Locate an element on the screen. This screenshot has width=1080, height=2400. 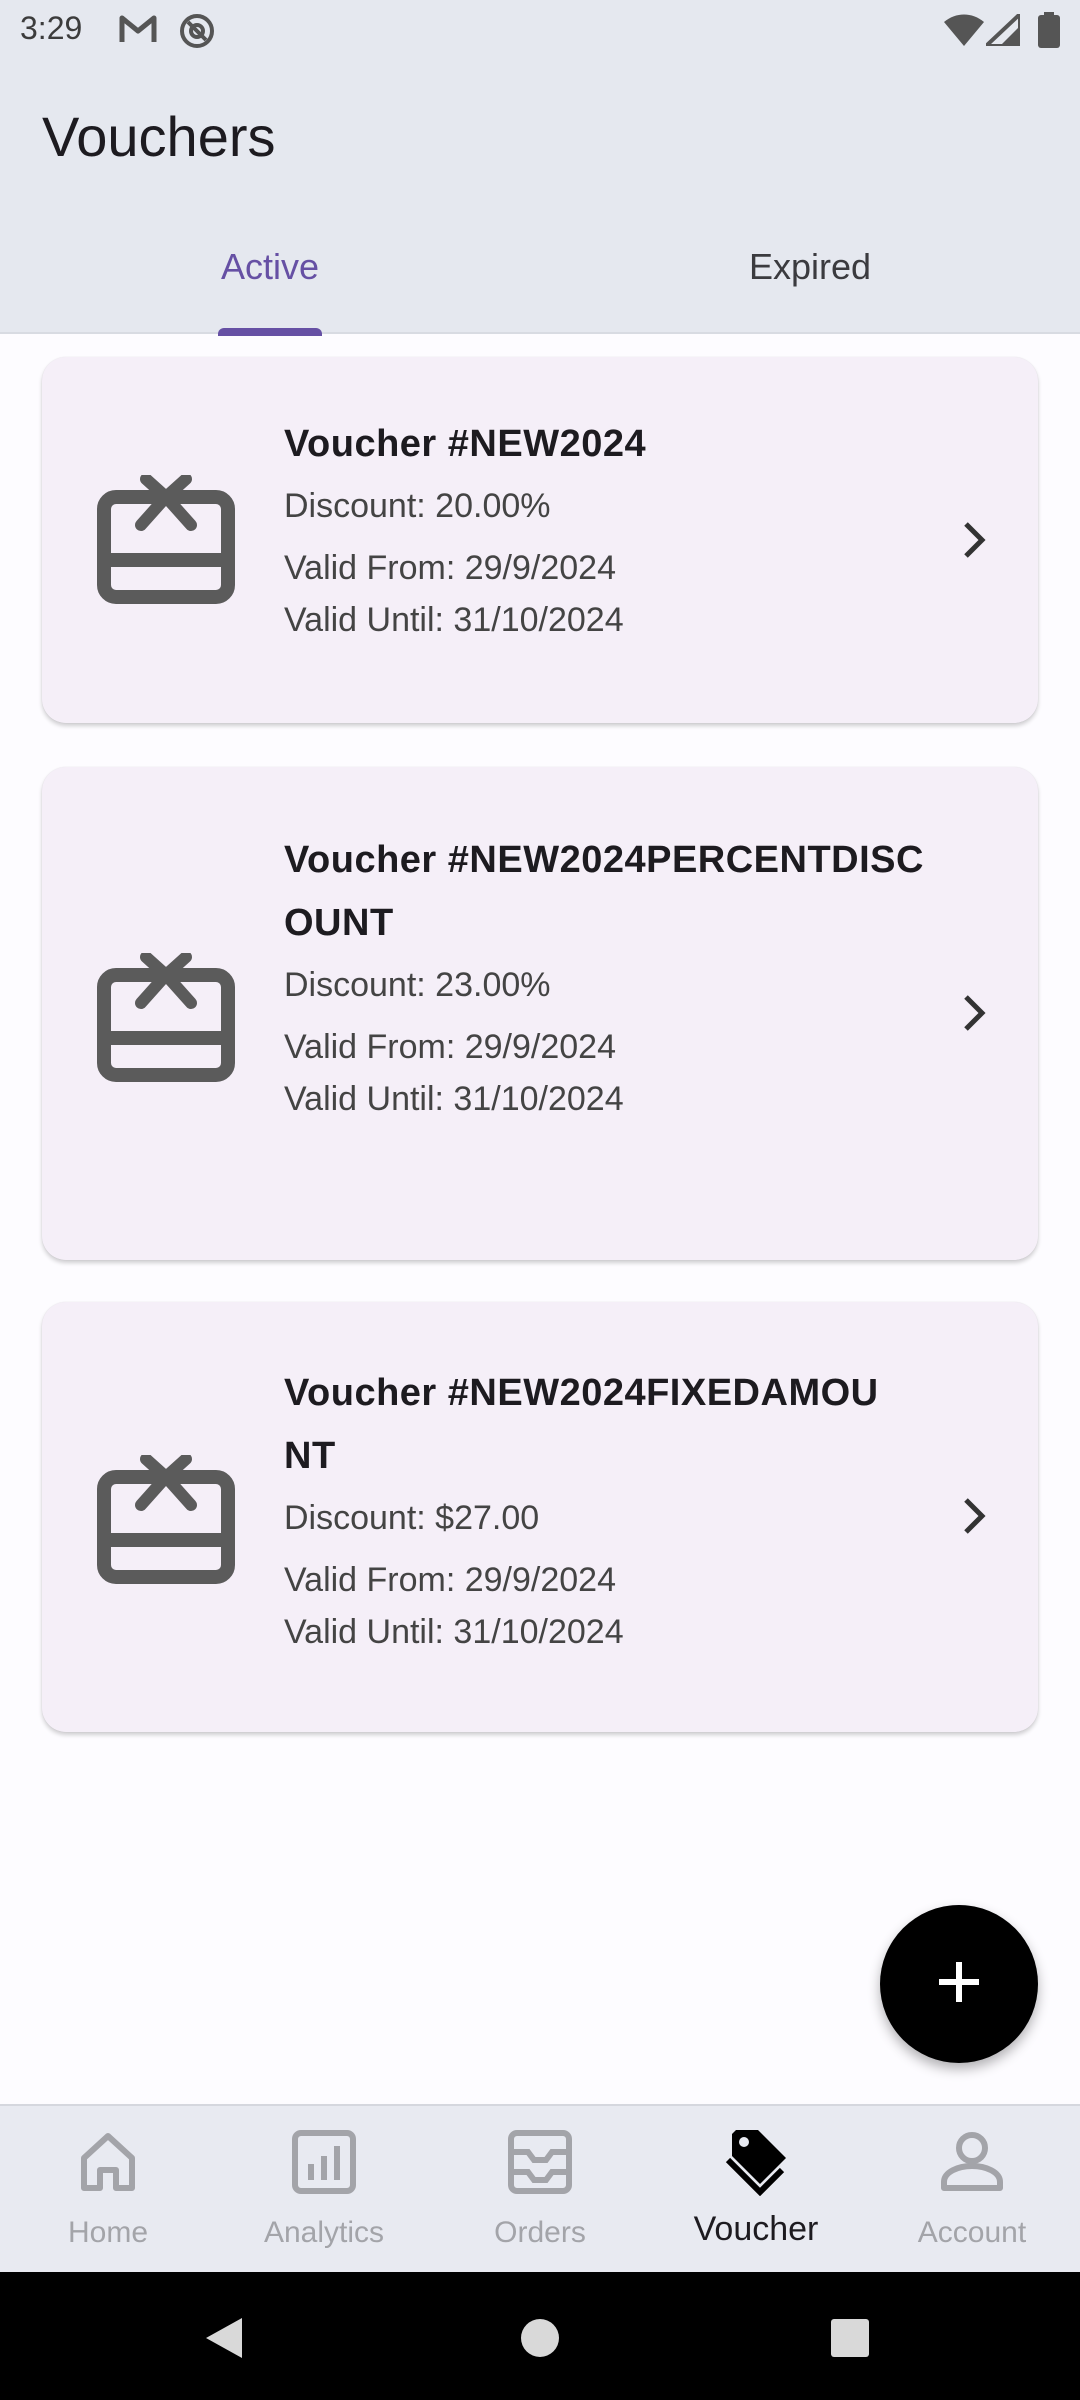
voucher-discount: Discount: $27.00 is located at coordinates (412, 1518).